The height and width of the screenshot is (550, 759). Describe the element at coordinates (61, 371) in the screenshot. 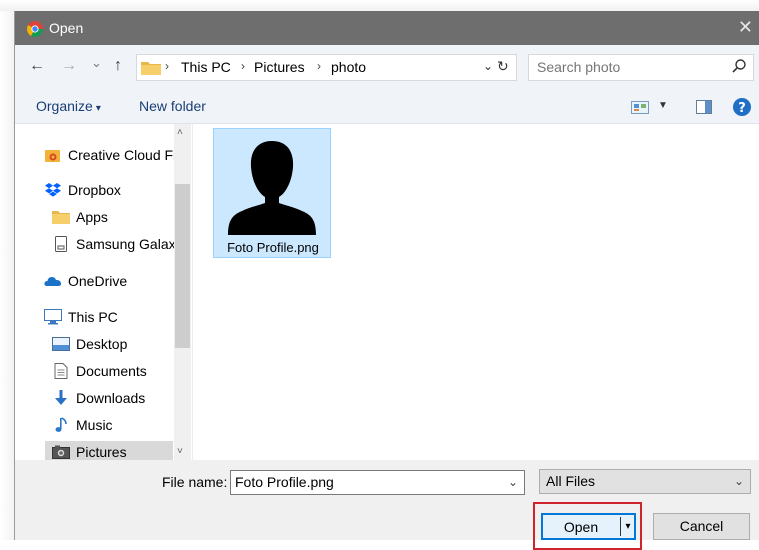

I see `documents-icon` at that location.